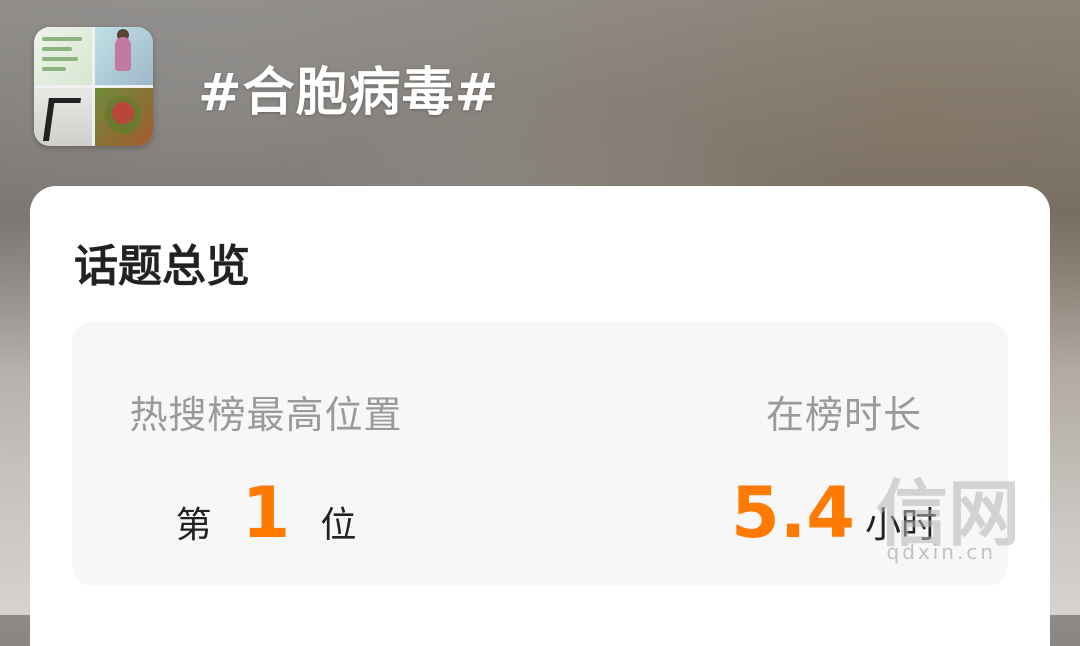  I want to click on topic-title: #合胞病毒#, so click(349, 93).